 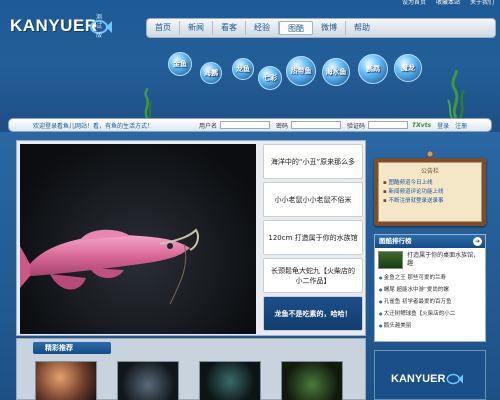 What do you see at coordinates (313, 199) in the screenshot?
I see `story-item: 小小老鼠小小老鼠不俗米` at bounding box center [313, 199].